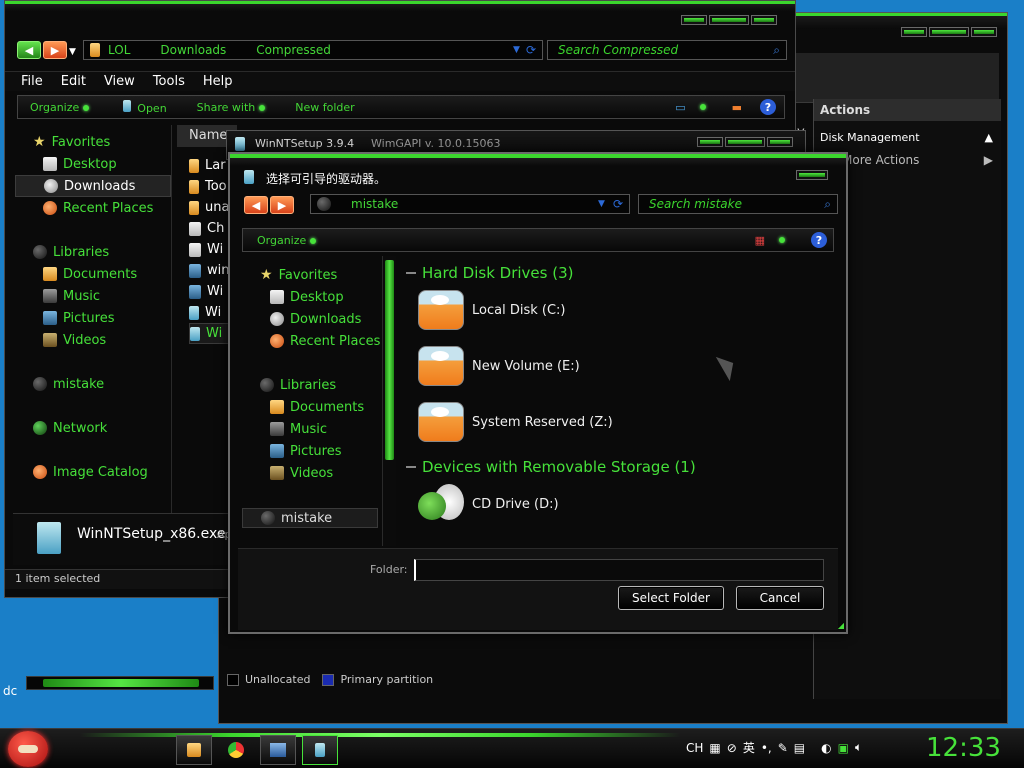  What do you see at coordinates (236, 750) in the screenshot?
I see `taskbar-chrome-button` at bounding box center [236, 750].